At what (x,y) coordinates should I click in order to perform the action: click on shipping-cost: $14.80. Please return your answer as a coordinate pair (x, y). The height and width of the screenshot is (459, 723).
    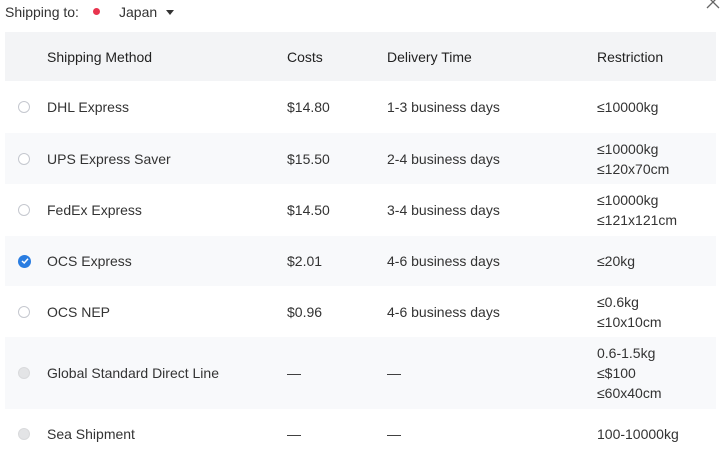
    Looking at the image, I should click on (308, 107).